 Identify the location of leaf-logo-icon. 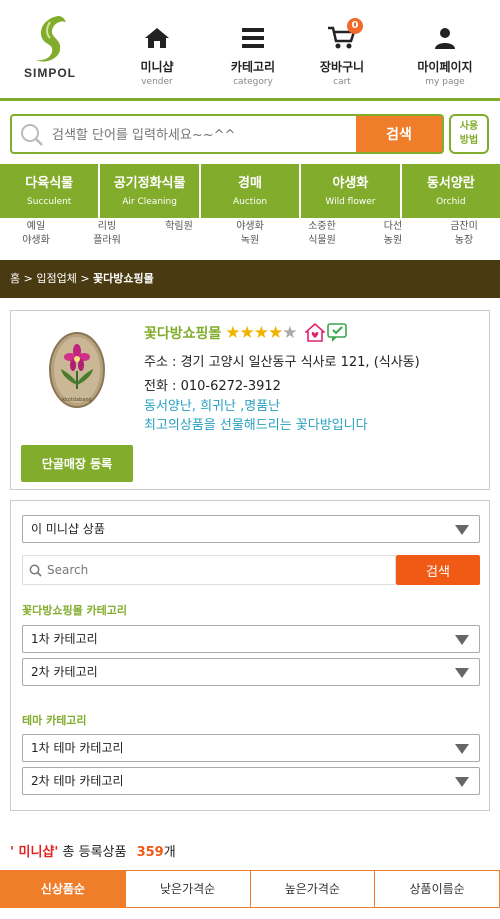
(51, 39).